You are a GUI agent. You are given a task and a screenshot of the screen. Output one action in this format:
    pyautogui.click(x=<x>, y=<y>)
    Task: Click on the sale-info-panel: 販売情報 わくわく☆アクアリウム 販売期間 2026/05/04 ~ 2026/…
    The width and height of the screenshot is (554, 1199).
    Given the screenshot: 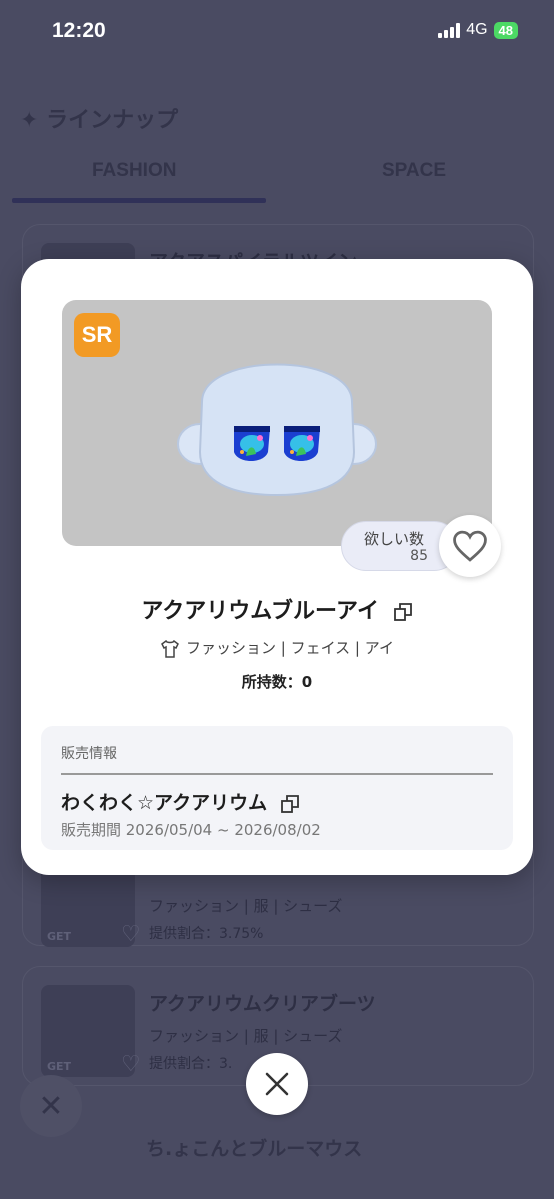 What is the action you would take?
    pyautogui.click(x=277, y=788)
    